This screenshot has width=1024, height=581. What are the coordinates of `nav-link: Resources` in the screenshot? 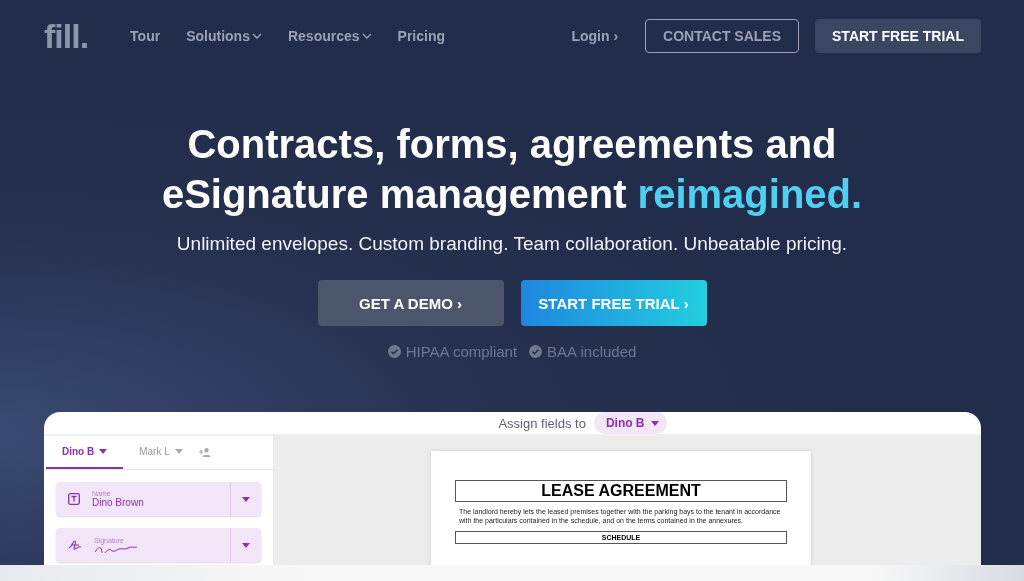 It's located at (329, 36).